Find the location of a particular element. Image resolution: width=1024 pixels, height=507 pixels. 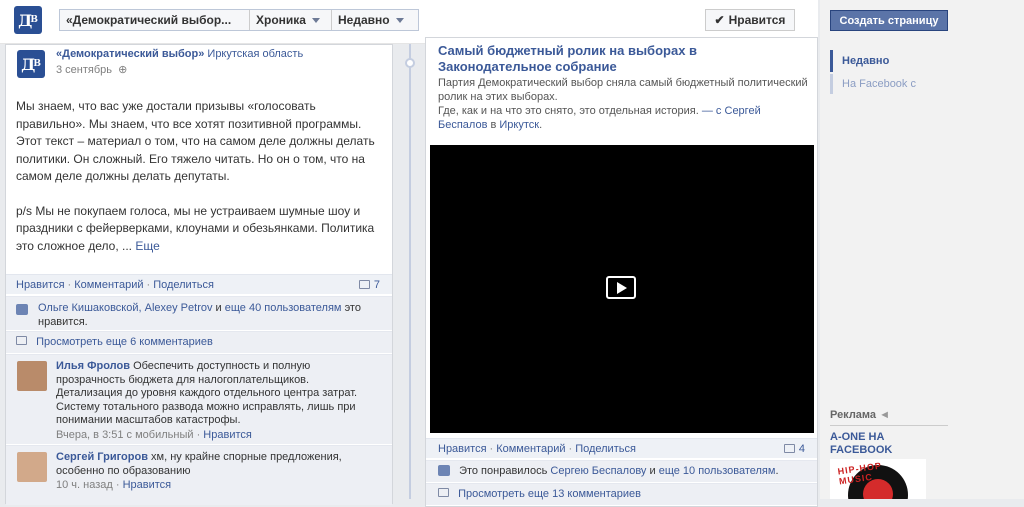

post-author-avatar: ДВ is located at coordinates (31, 64).